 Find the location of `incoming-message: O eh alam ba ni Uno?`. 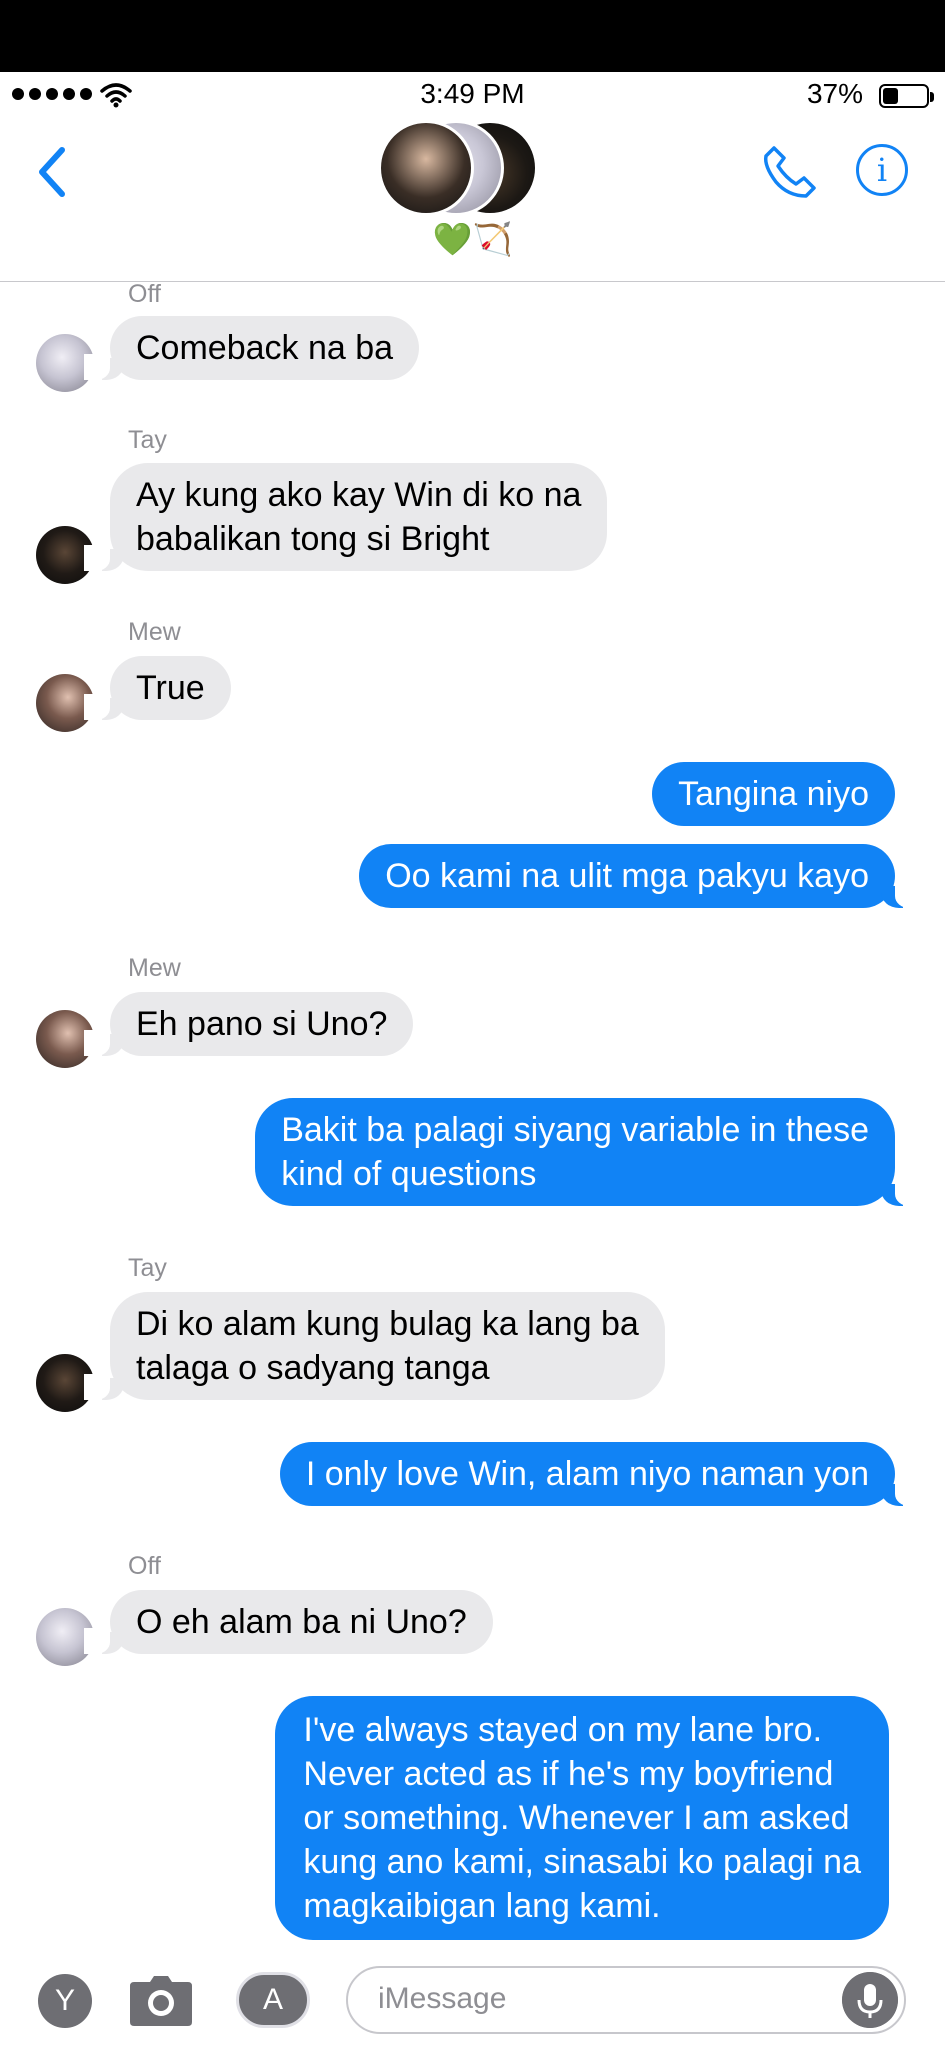

incoming-message: O eh alam ba ni Uno? is located at coordinates (288, 1622).